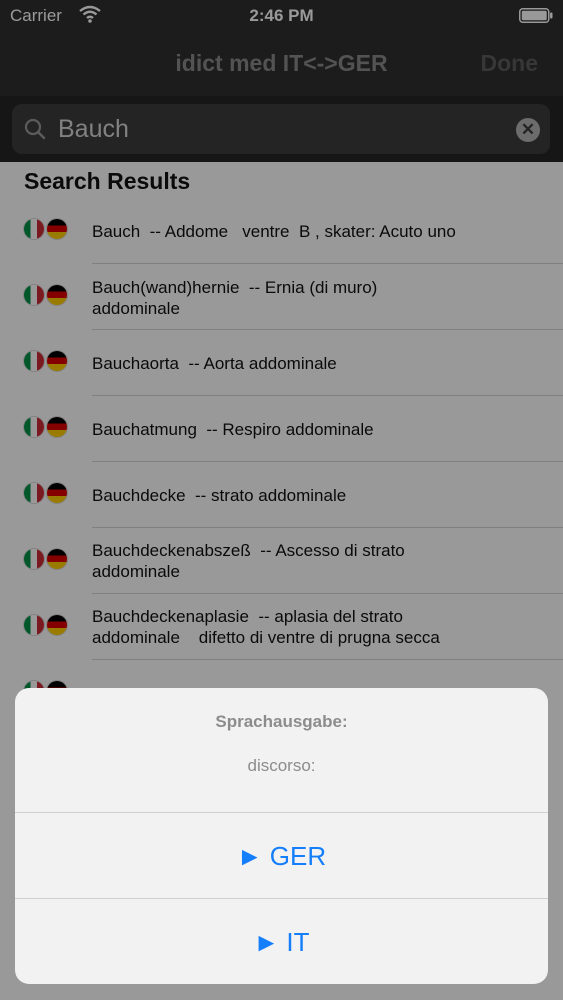 The height and width of the screenshot is (1000, 563). What do you see at coordinates (281, 721) in the screenshot?
I see `action-sheet-title: Sprachausgabe:` at bounding box center [281, 721].